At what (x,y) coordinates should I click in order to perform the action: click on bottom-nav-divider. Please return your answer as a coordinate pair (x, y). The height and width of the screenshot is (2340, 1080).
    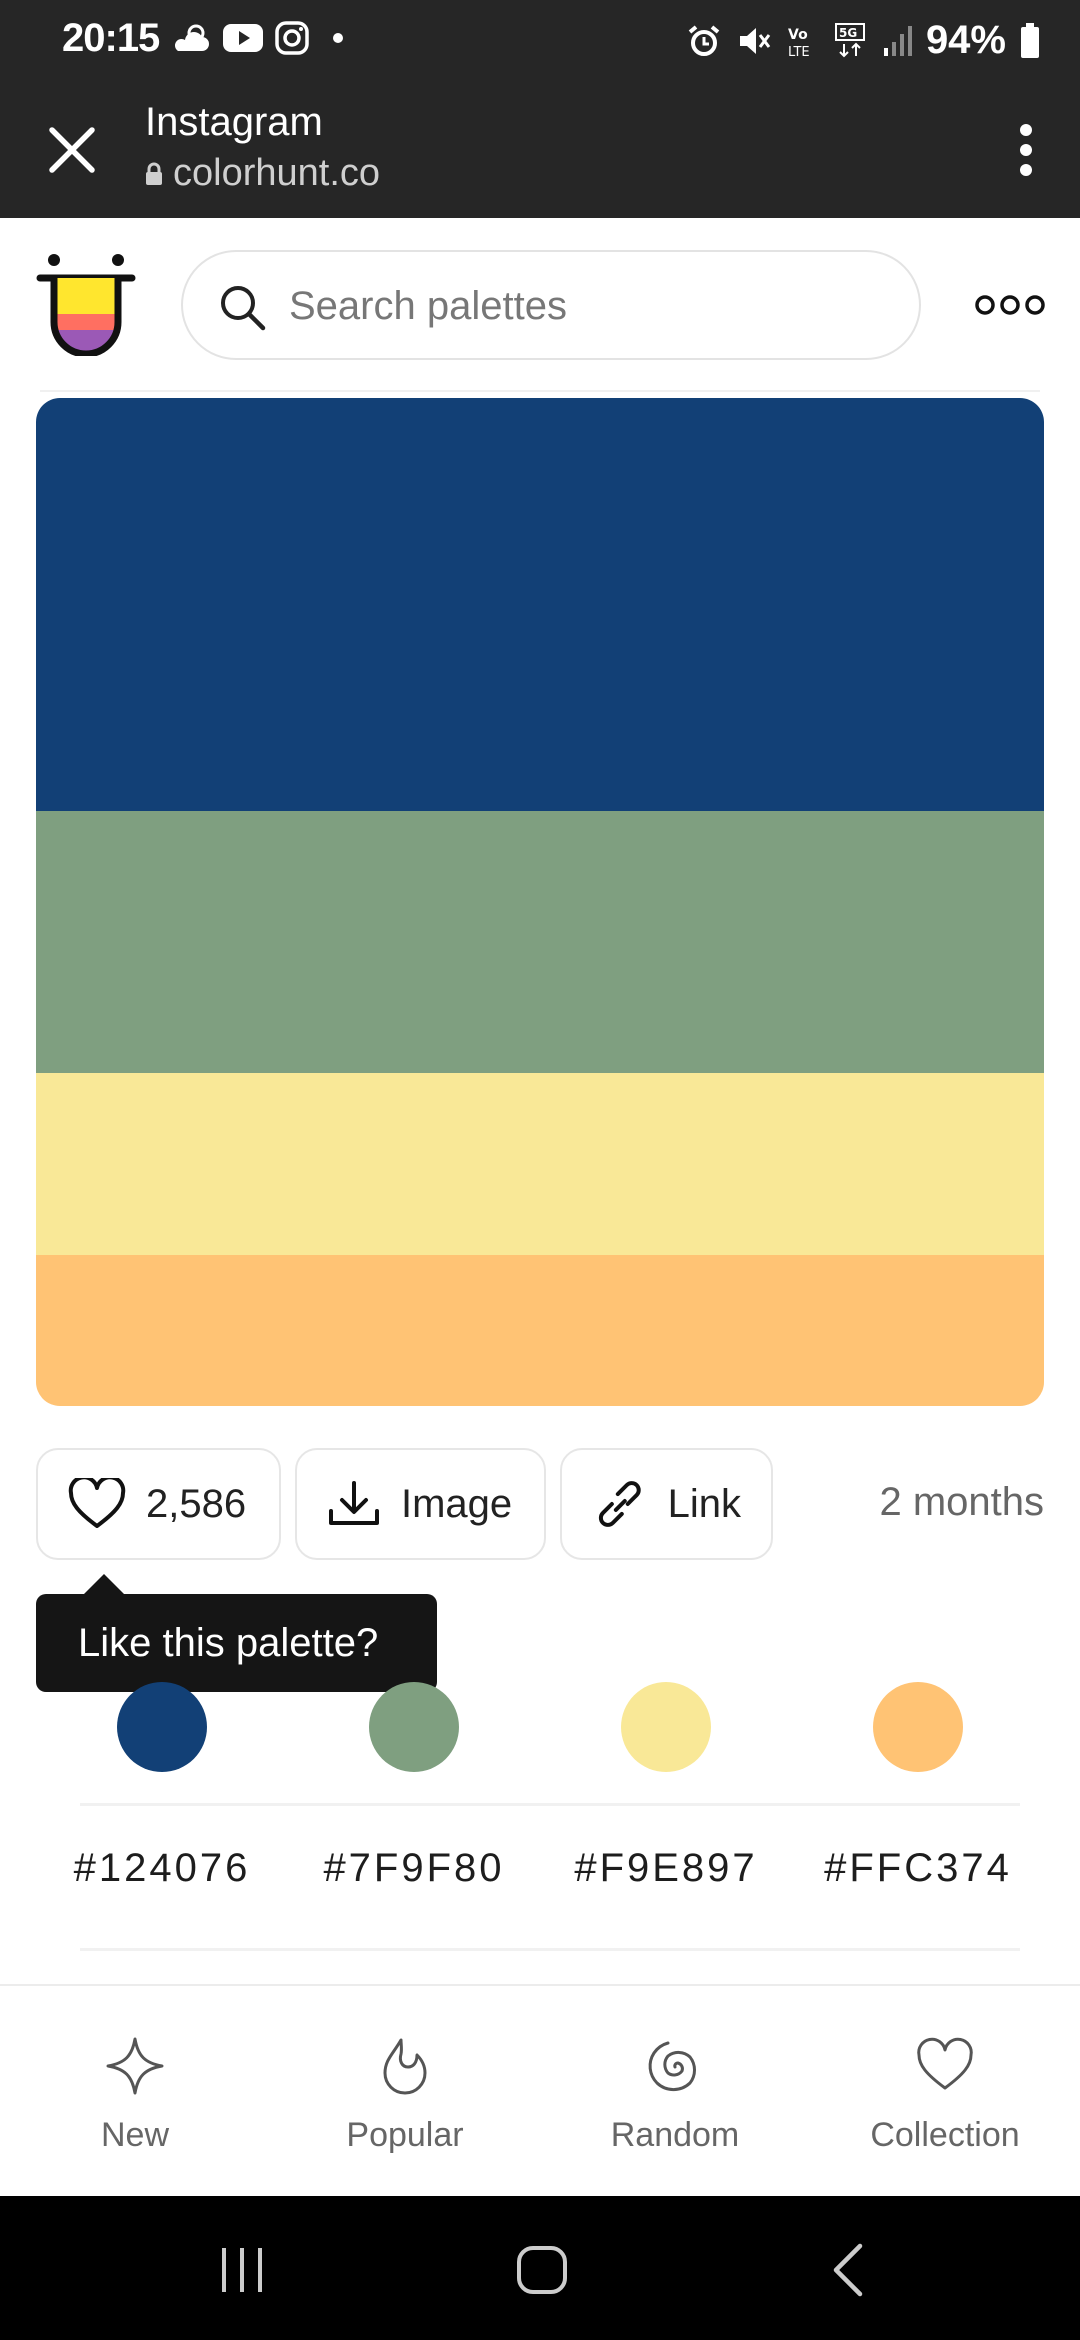
    Looking at the image, I should click on (540, 1985).